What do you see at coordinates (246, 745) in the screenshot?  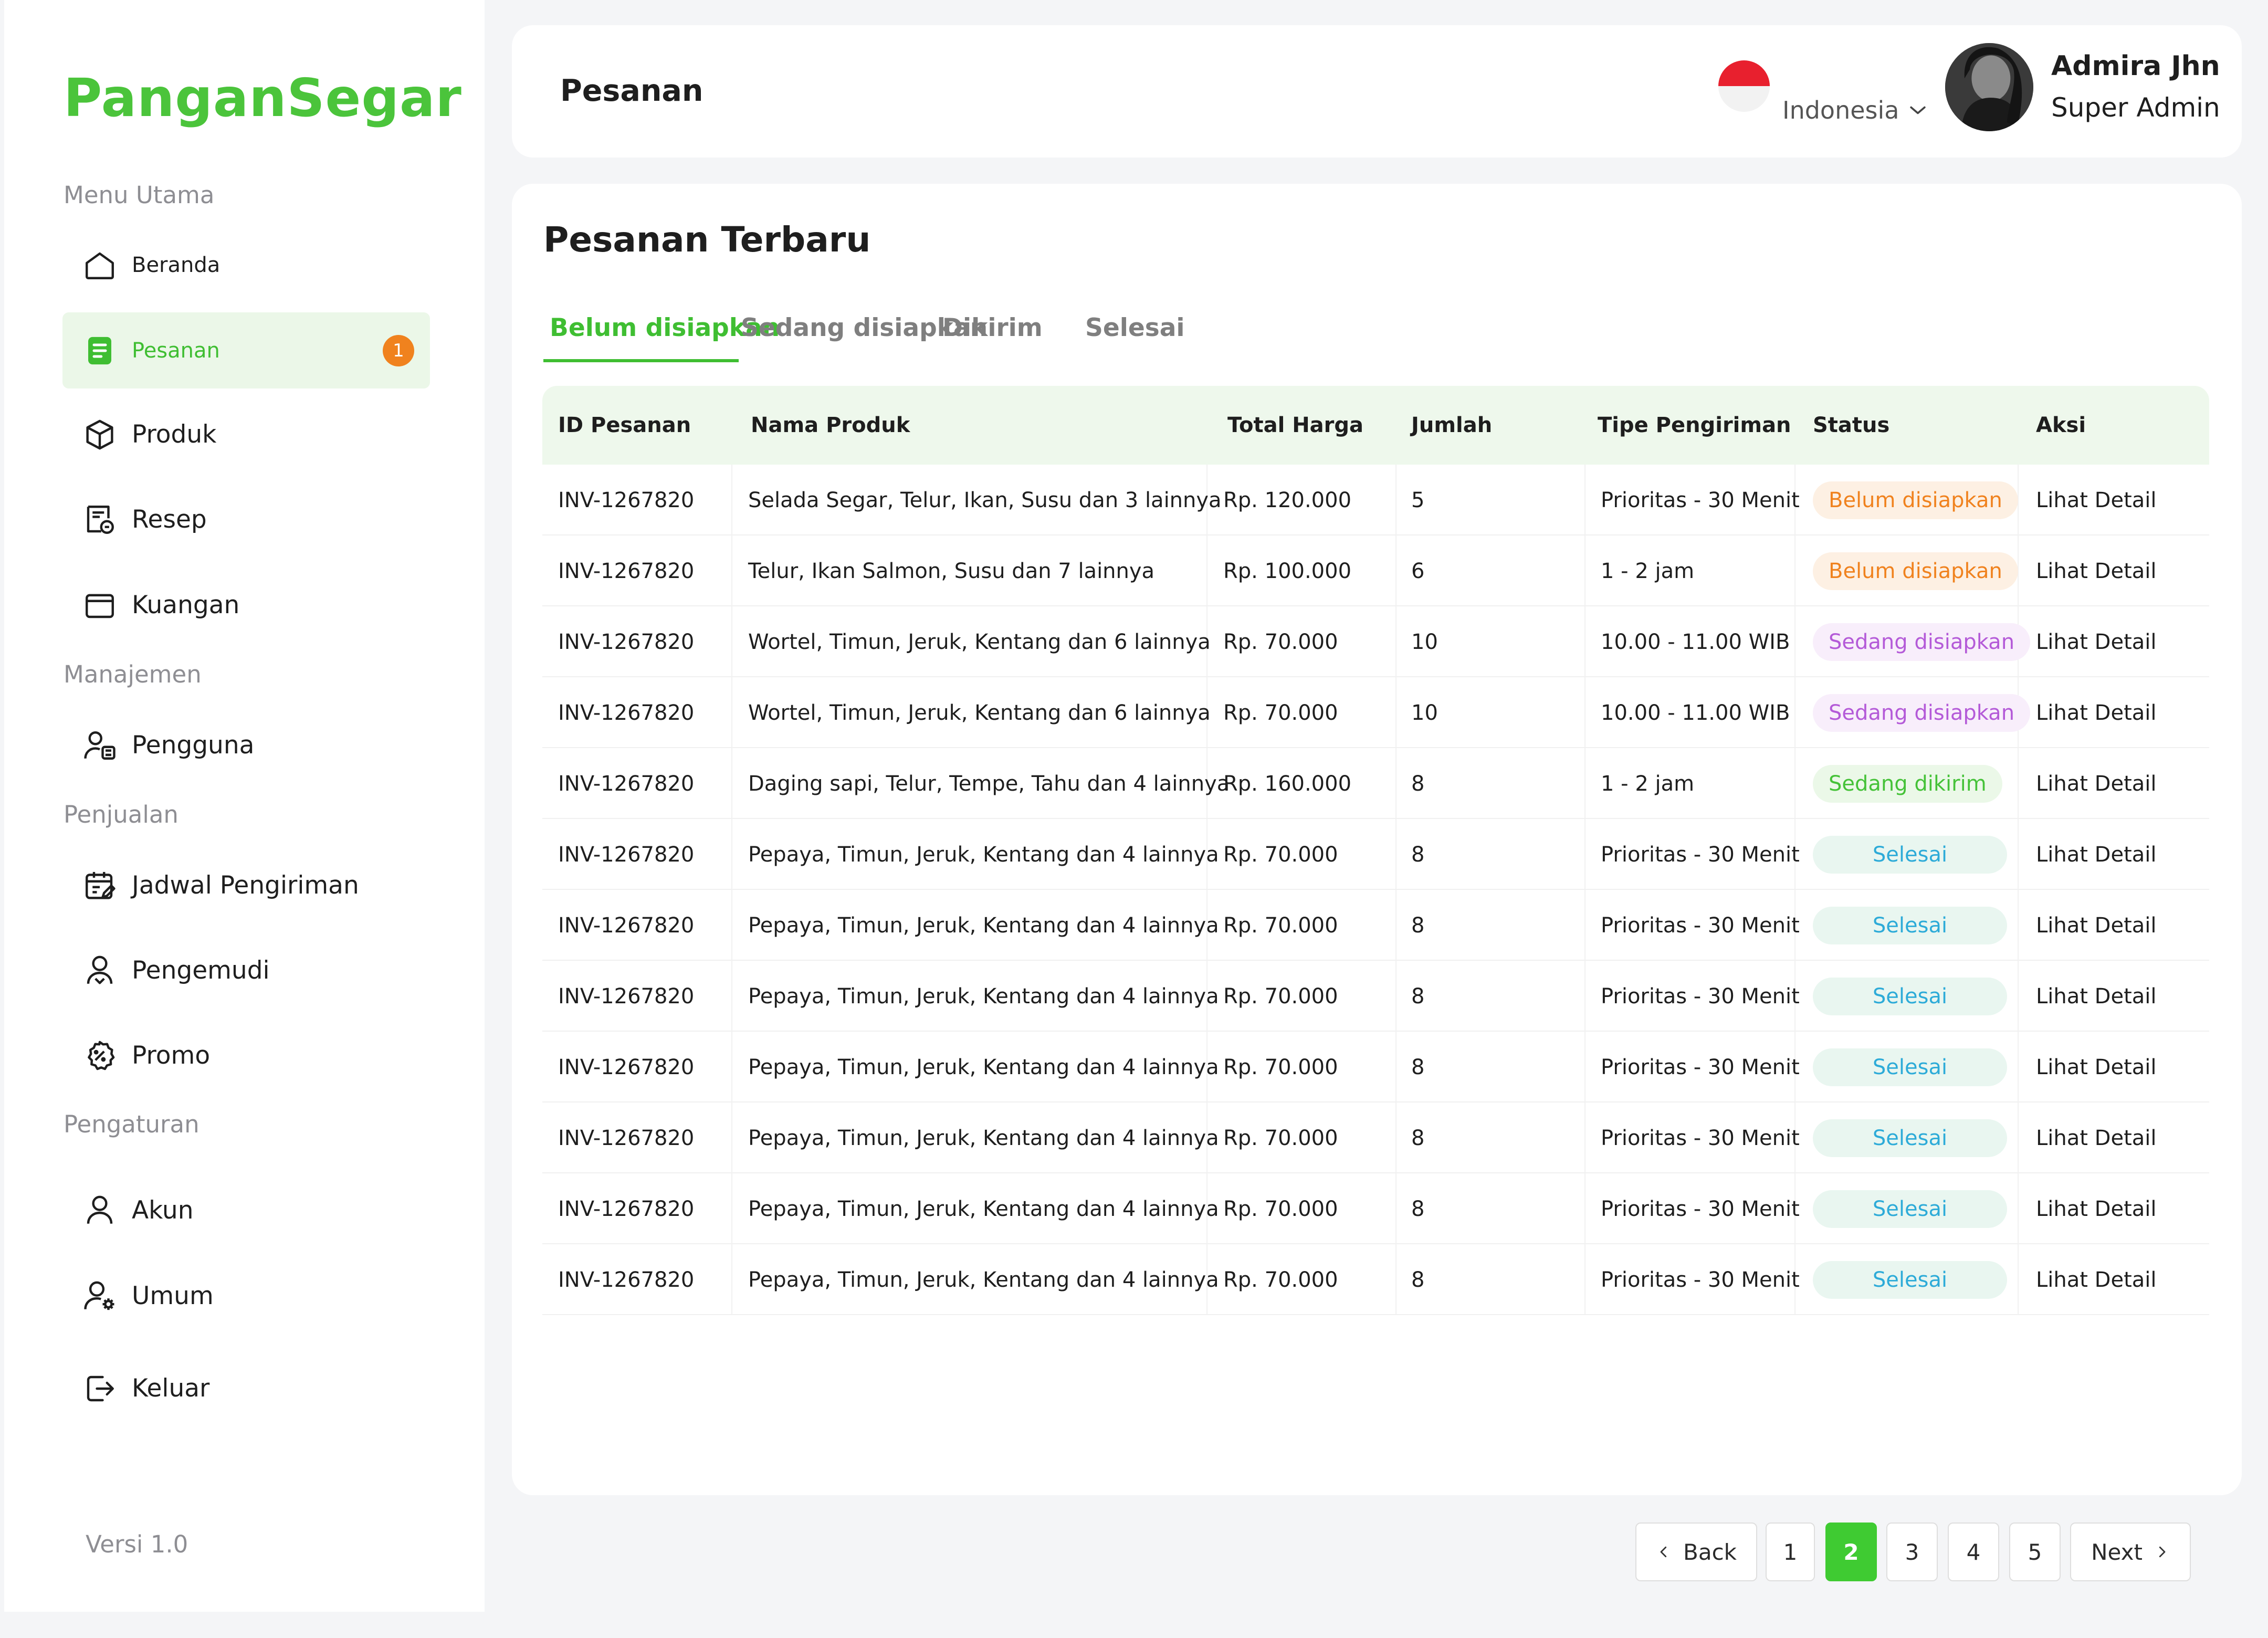 I see `sidebar-item-pengguna: Pengguna` at bounding box center [246, 745].